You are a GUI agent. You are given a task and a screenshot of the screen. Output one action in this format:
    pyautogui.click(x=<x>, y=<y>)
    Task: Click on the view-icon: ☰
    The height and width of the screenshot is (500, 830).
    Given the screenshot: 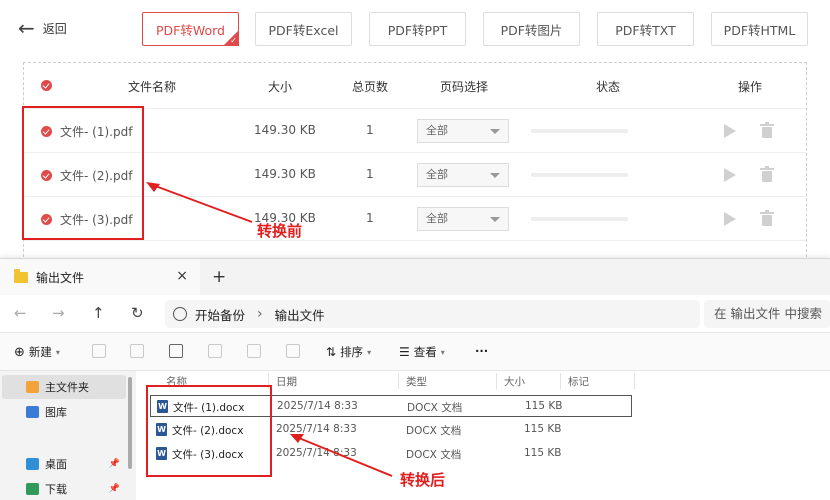 What is the action you would take?
    pyautogui.click(x=404, y=352)
    